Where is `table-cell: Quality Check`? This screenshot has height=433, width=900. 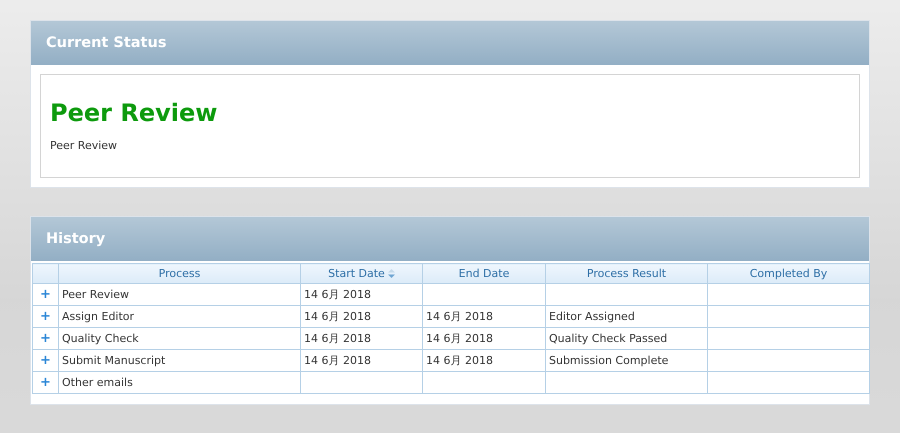
table-cell: Quality Check is located at coordinates (179, 339).